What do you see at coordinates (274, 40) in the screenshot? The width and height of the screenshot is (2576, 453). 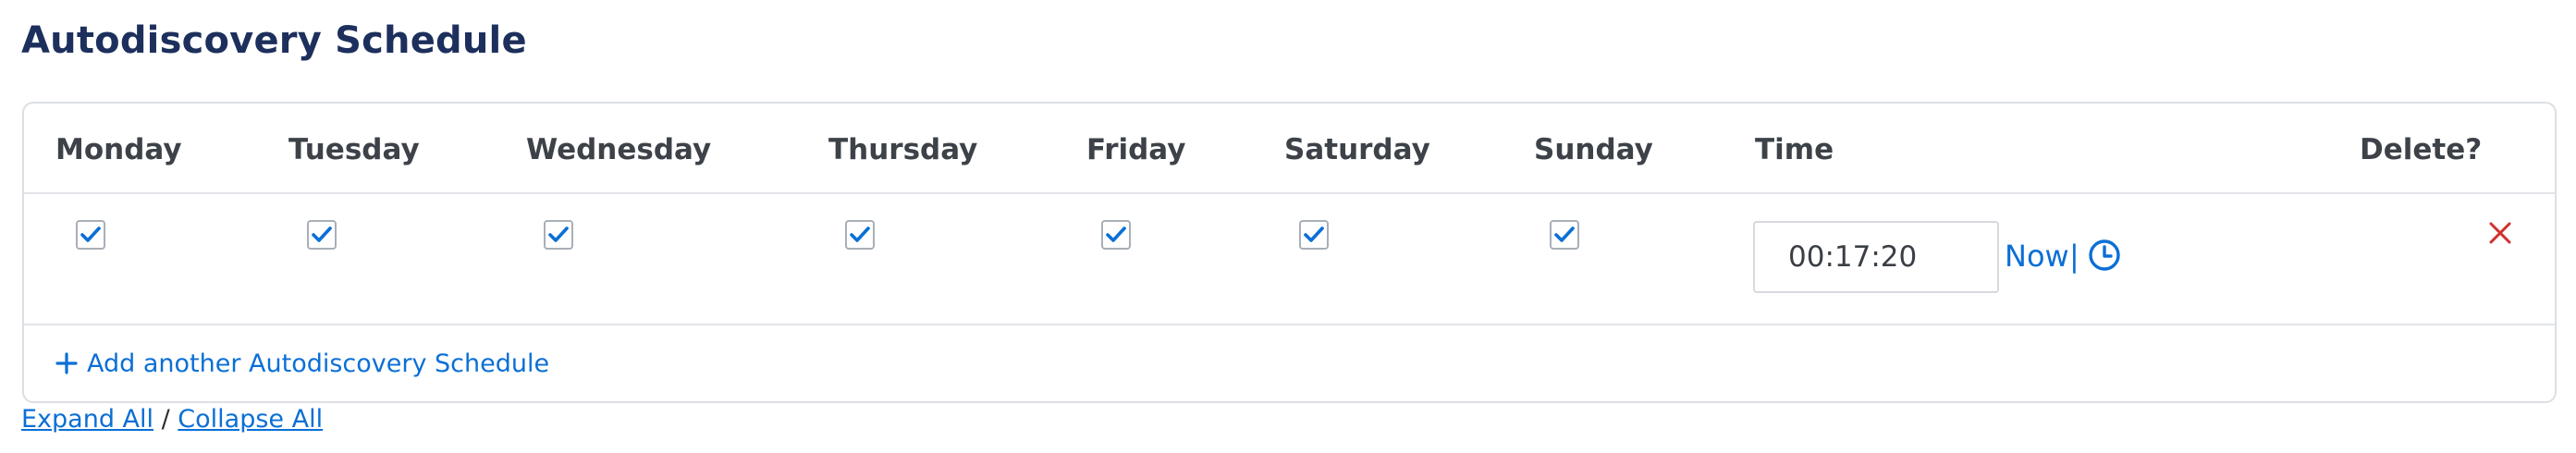 I see `page-title: Autodiscovery Schedule` at bounding box center [274, 40].